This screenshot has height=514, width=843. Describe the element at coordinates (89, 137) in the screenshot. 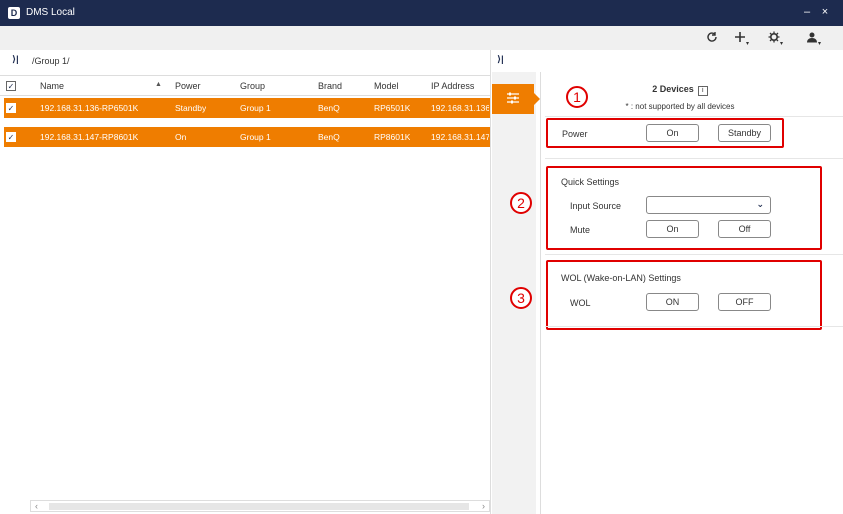

I see `cell-name: 192.168.31.147-RP8601K` at that location.